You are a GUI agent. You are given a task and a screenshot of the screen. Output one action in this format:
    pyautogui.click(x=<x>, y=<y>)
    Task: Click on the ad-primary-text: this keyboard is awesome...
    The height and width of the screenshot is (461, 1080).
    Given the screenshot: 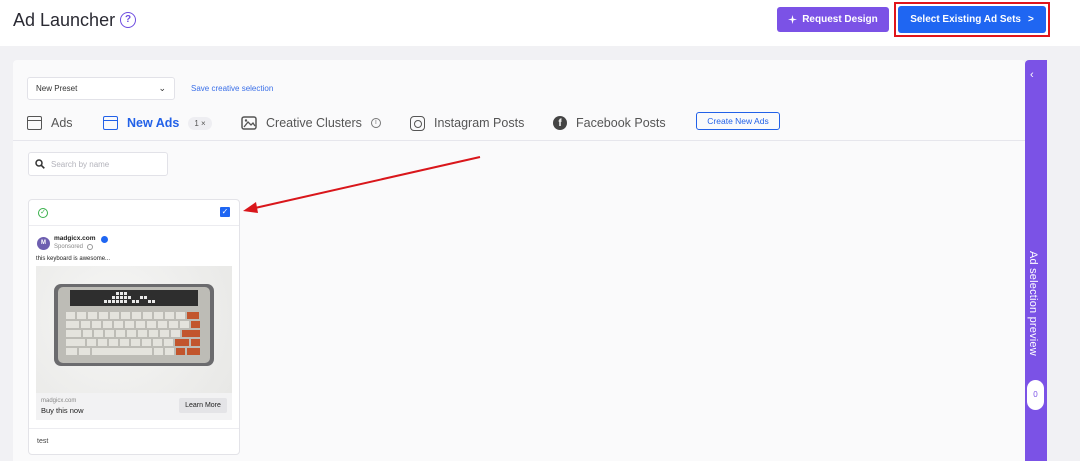 What is the action you would take?
    pyautogui.click(x=73, y=259)
    